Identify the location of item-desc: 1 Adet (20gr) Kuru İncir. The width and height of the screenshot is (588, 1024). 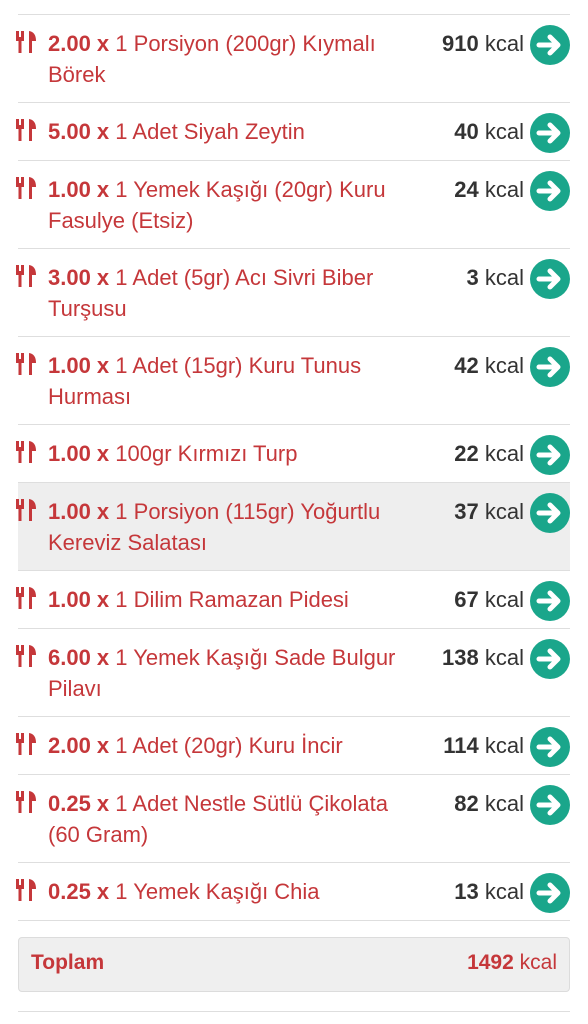
(229, 745).